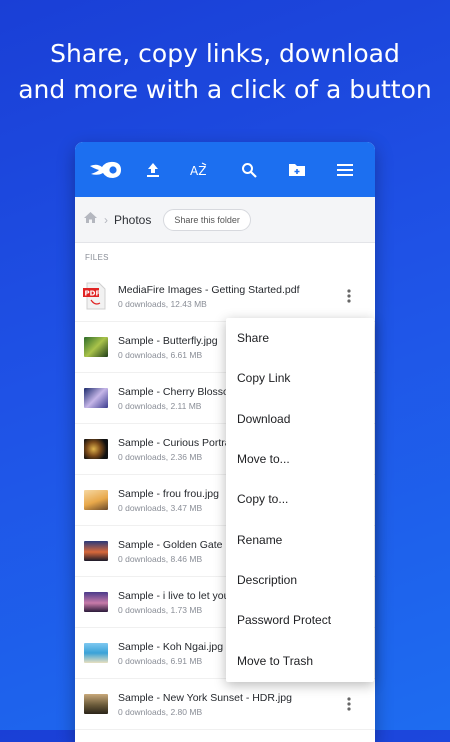 This screenshot has width=450, height=742. Describe the element at coordinates (90, 220) in the screenshot. I see `home-icon` at that location.